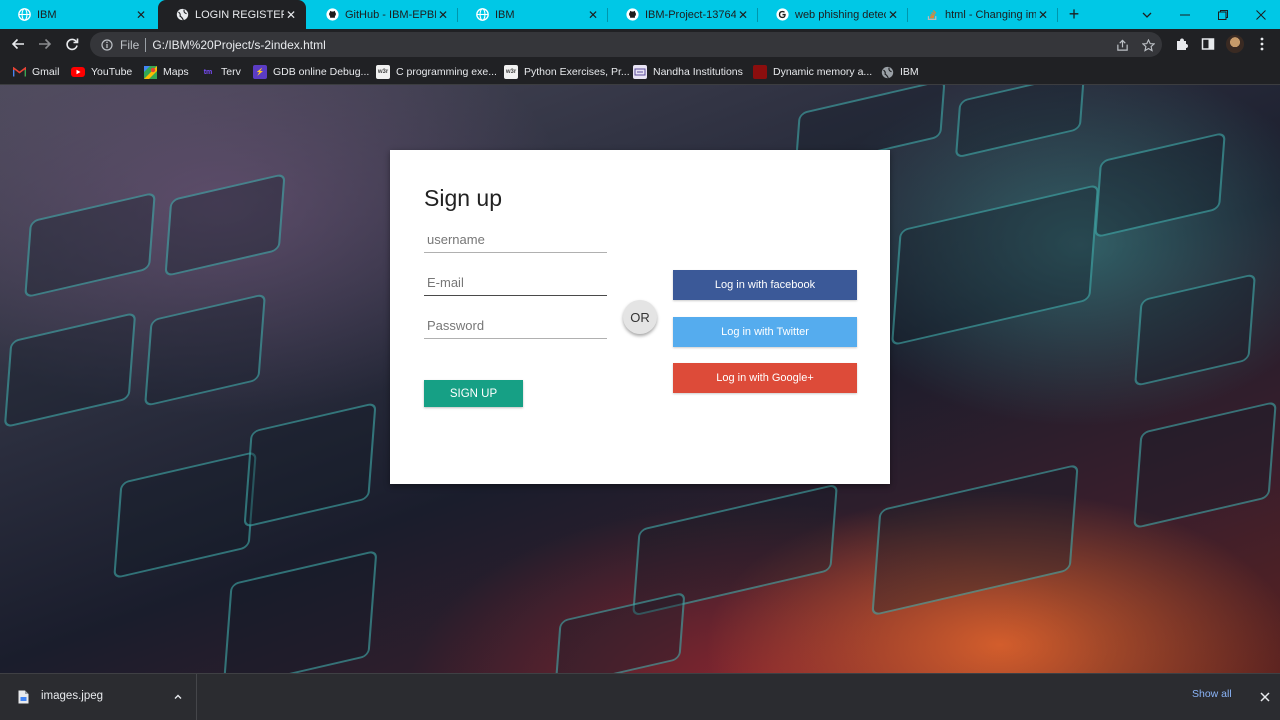  I want to click on youtube-icon, so click(78, 72).